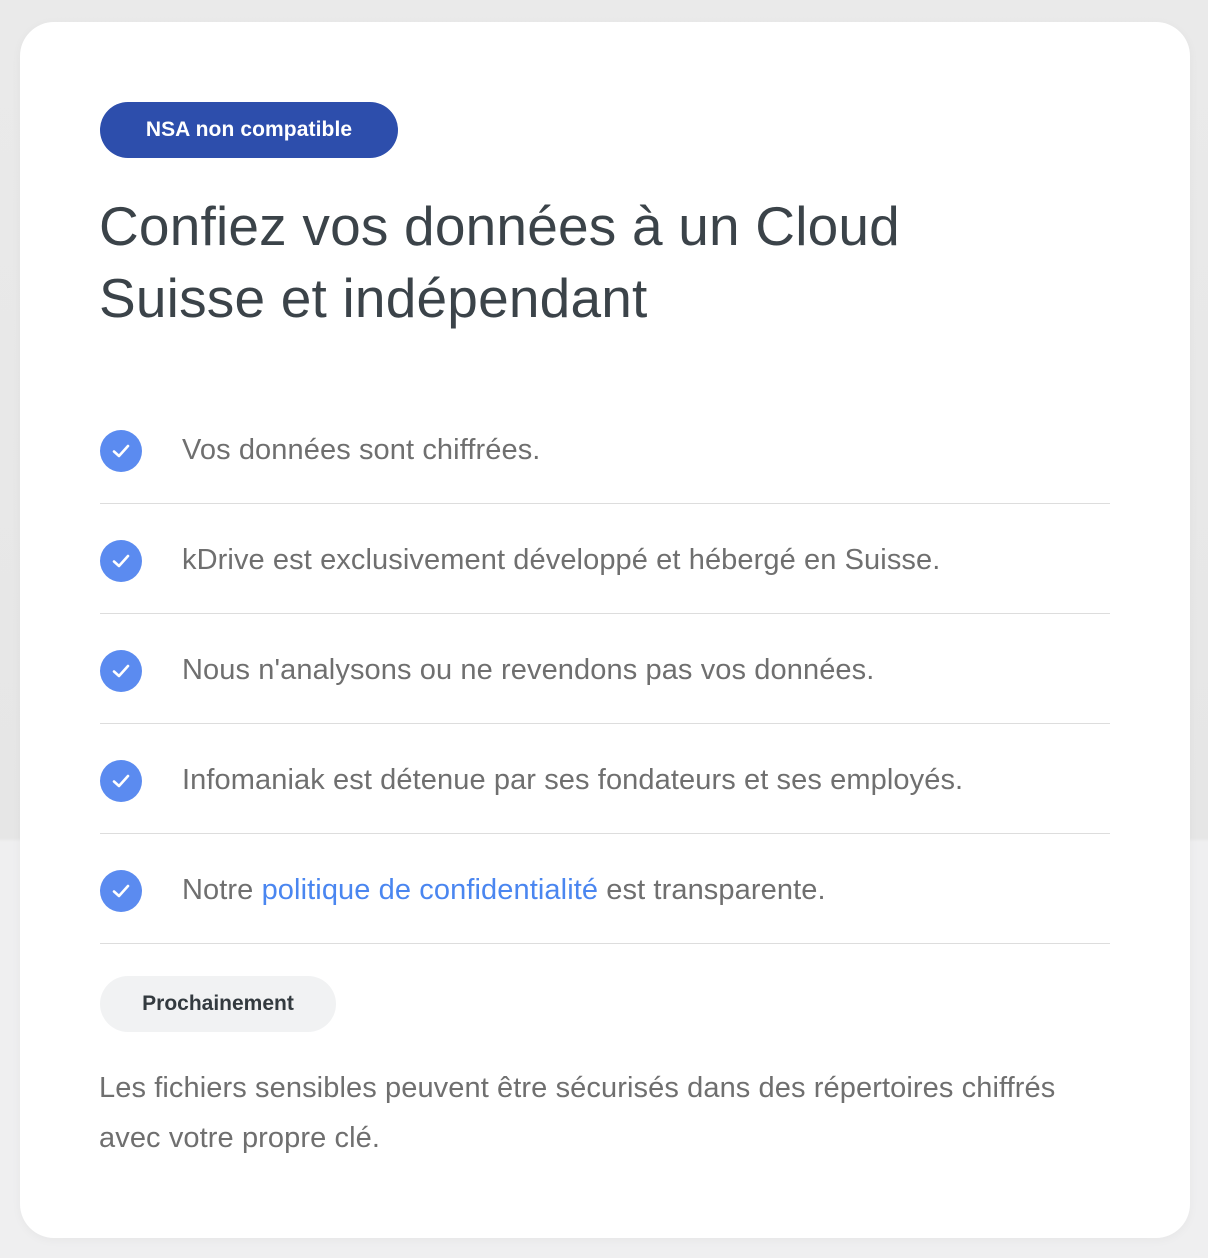 This screenshot has width=1208, height=1258. I want to click on feature-text: Vos données sont chiffrées., so click(361, 450).